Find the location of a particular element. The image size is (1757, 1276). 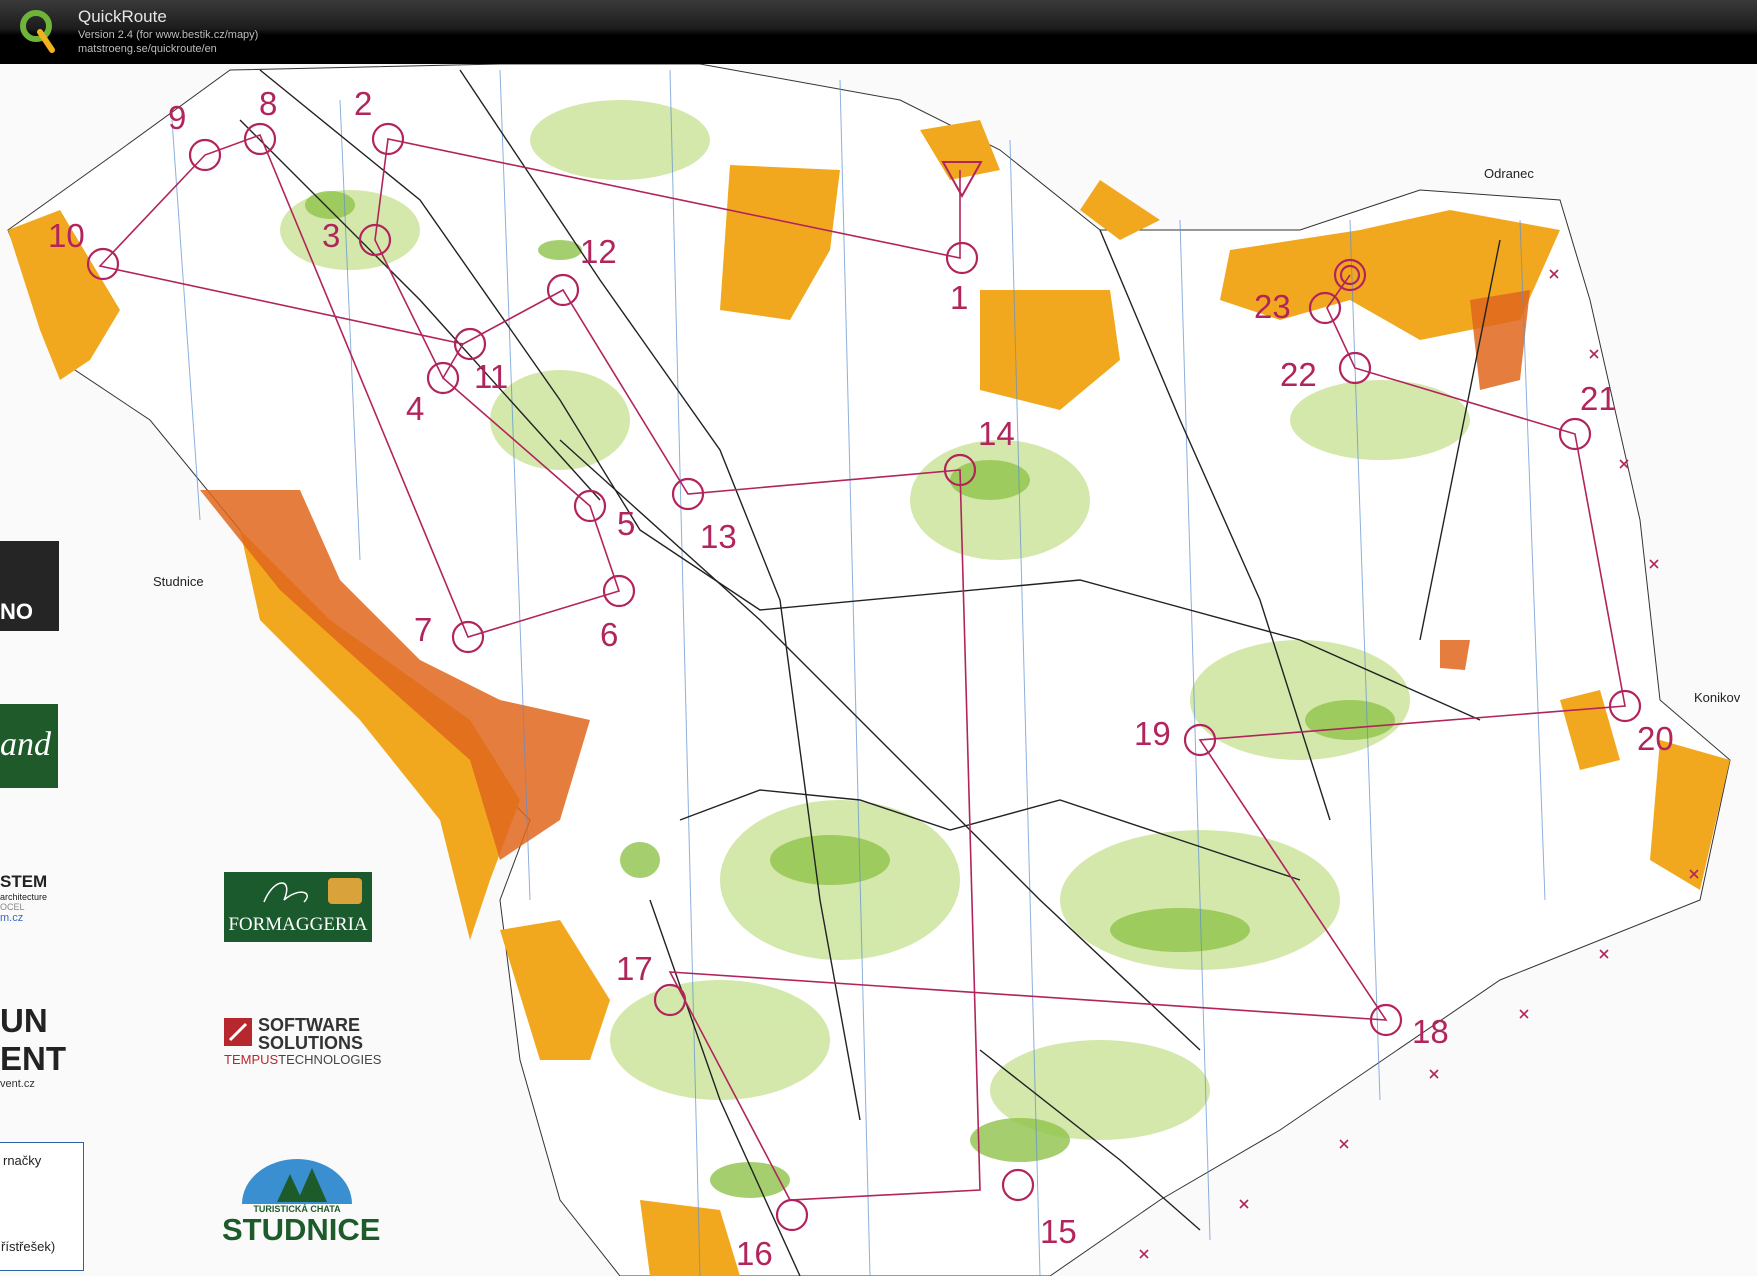

sponsor-logo-dark: NO is located at coordinates (29, 586).